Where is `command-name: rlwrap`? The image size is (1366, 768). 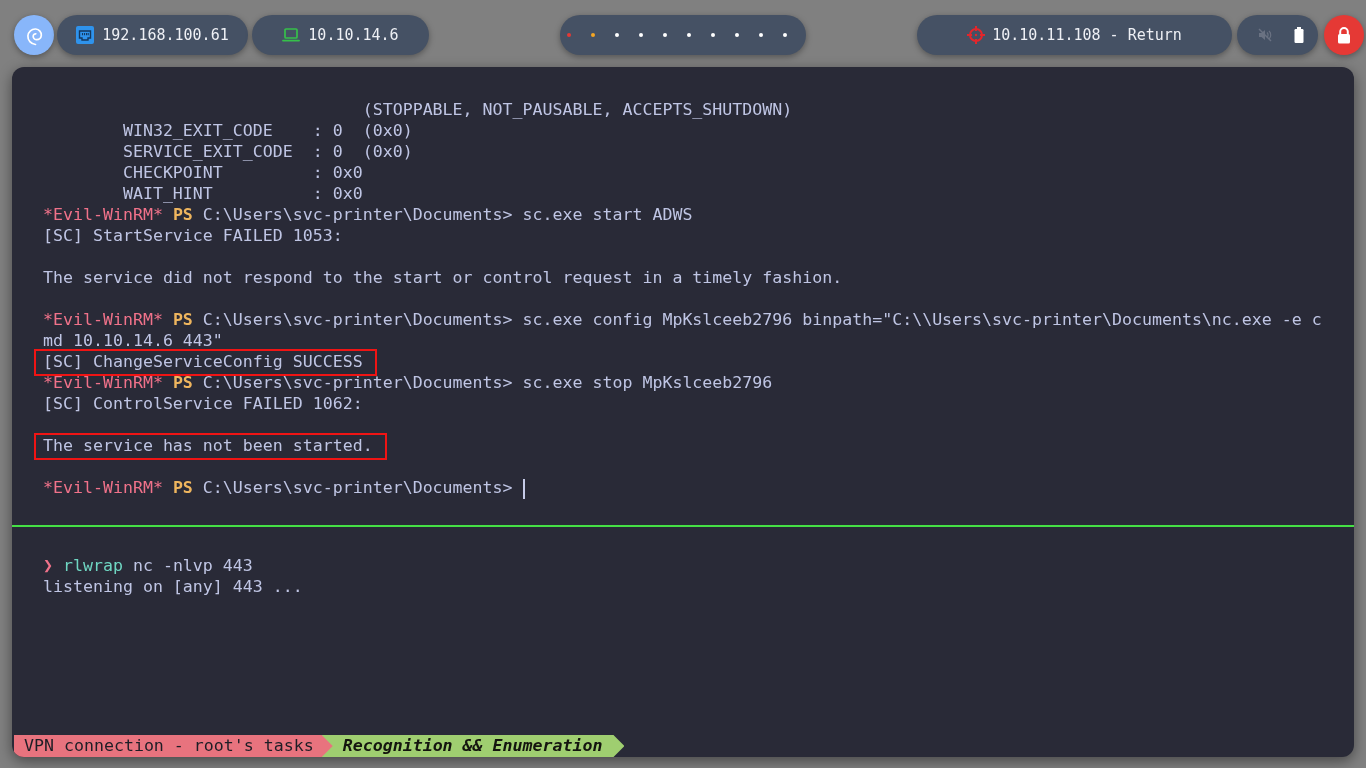
command-name: rlwrap is located at coordinates (93, 566).